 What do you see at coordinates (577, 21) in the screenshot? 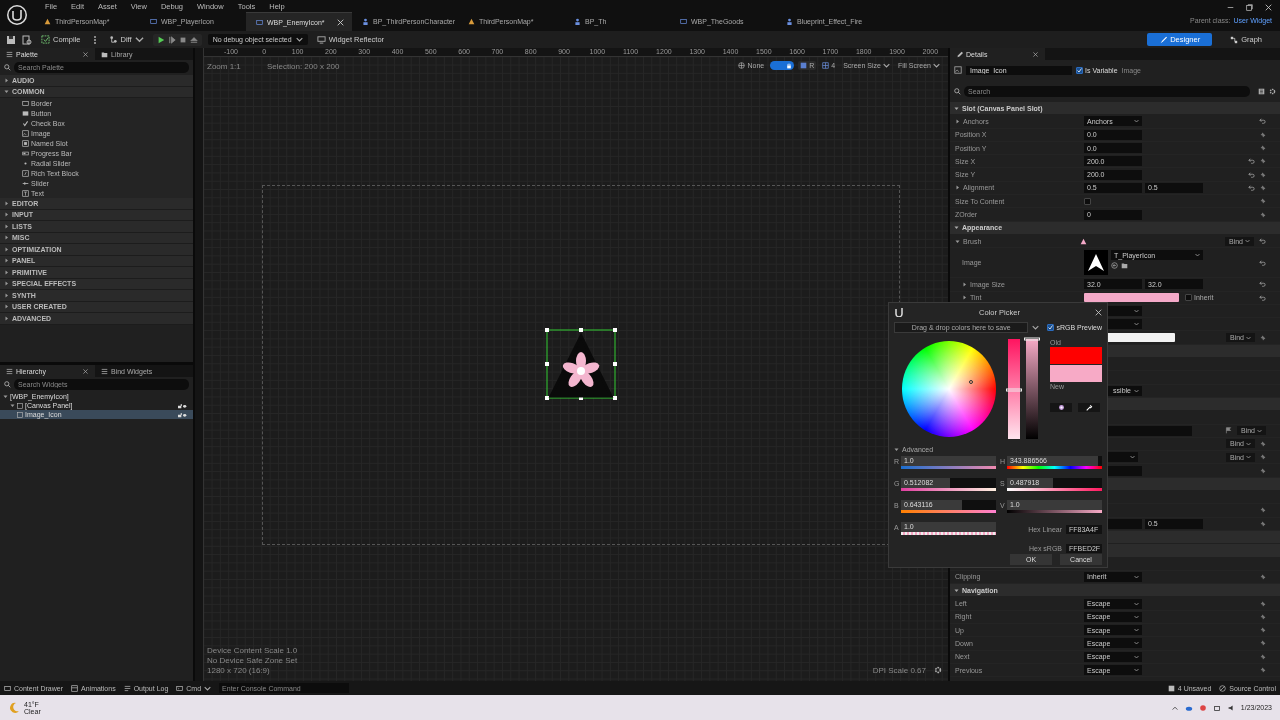
I see `blueprint-icon` at bounding box center [577, 21].